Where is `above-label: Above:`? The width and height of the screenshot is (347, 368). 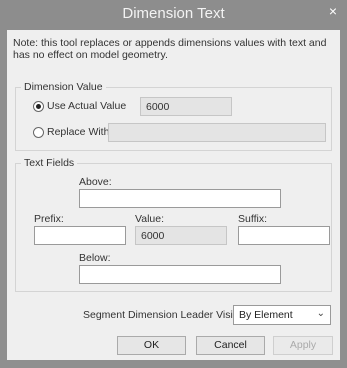
above-label: Above: is located at coordinates (95, 182).